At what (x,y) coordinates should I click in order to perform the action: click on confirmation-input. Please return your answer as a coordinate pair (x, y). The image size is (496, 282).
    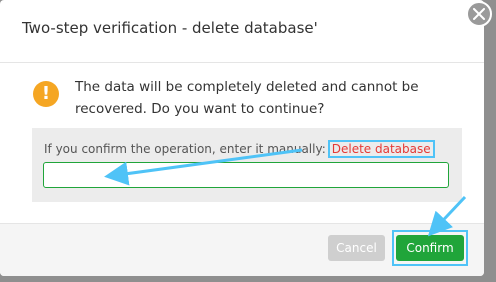
    Looking at the image, I should click on (246, 175).